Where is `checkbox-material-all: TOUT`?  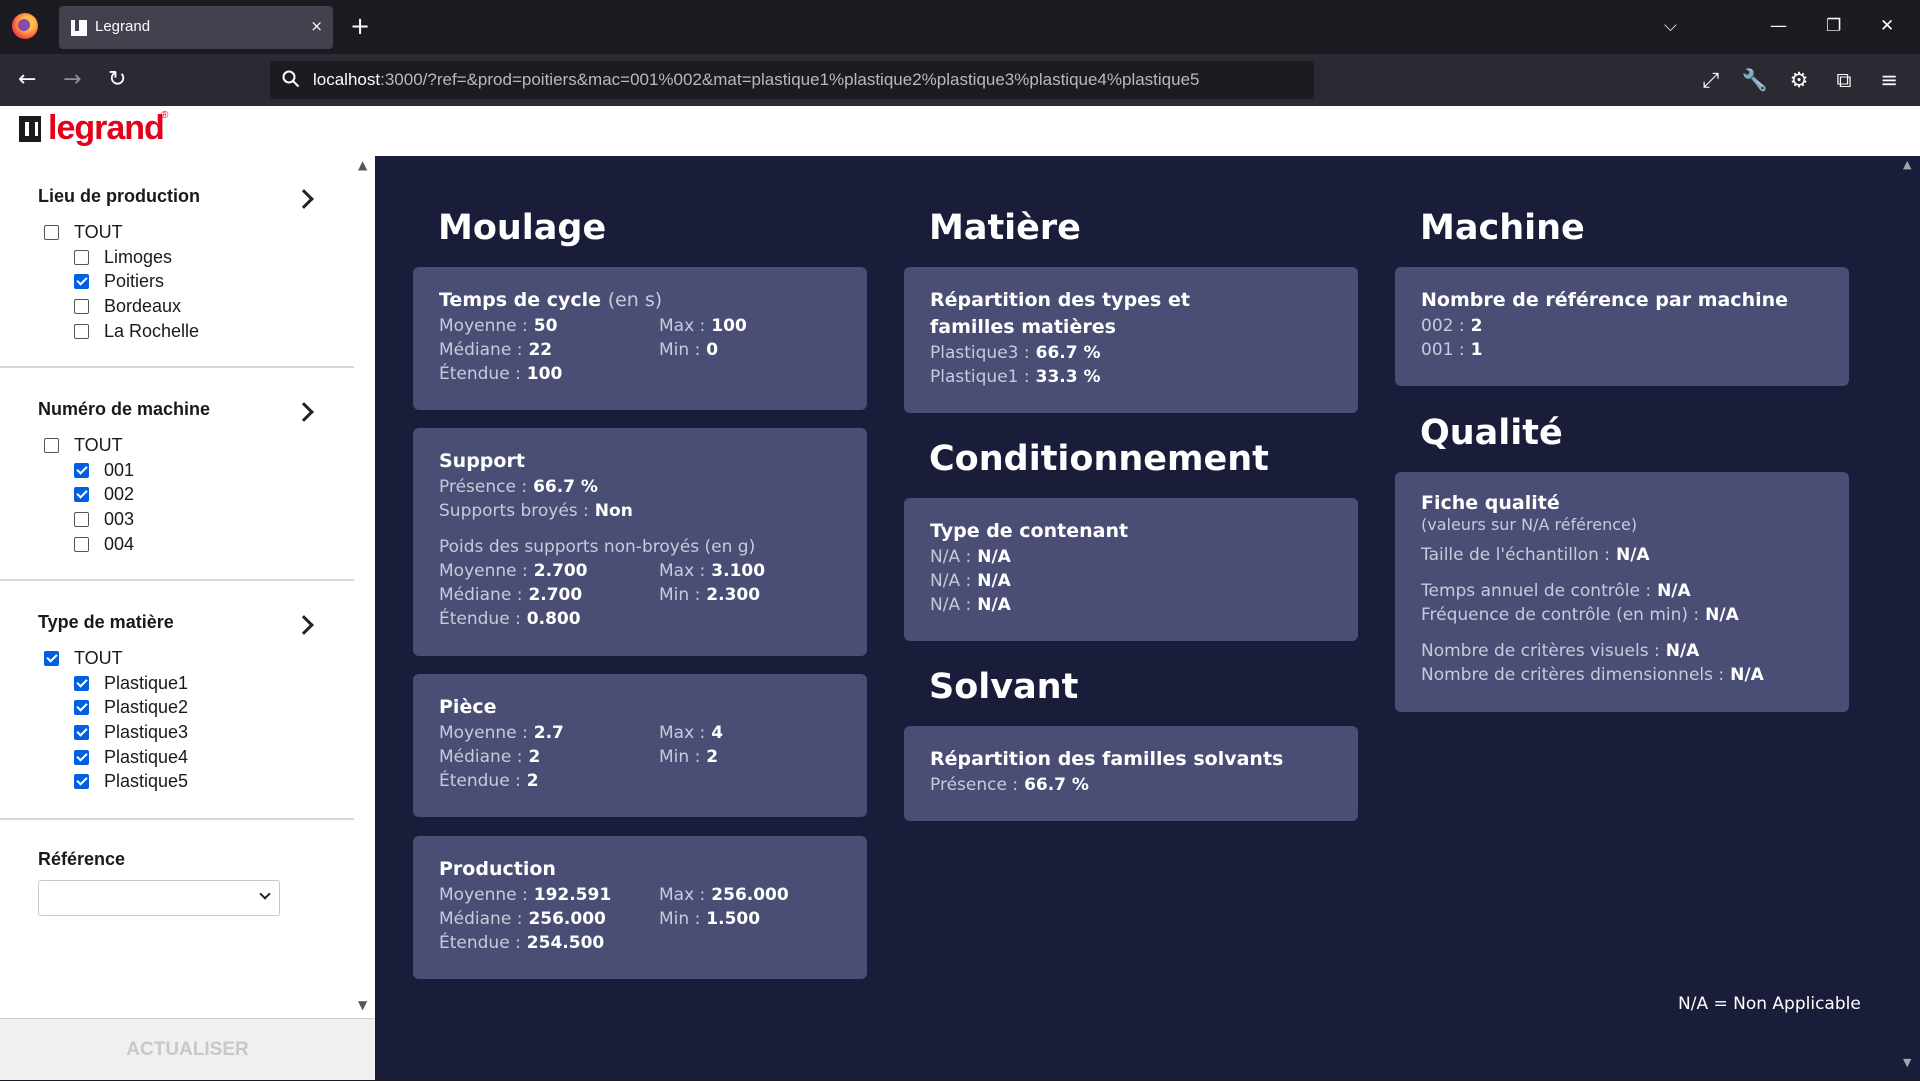
checkbox-material-all: TOUT is located at coordinates (83, 658).